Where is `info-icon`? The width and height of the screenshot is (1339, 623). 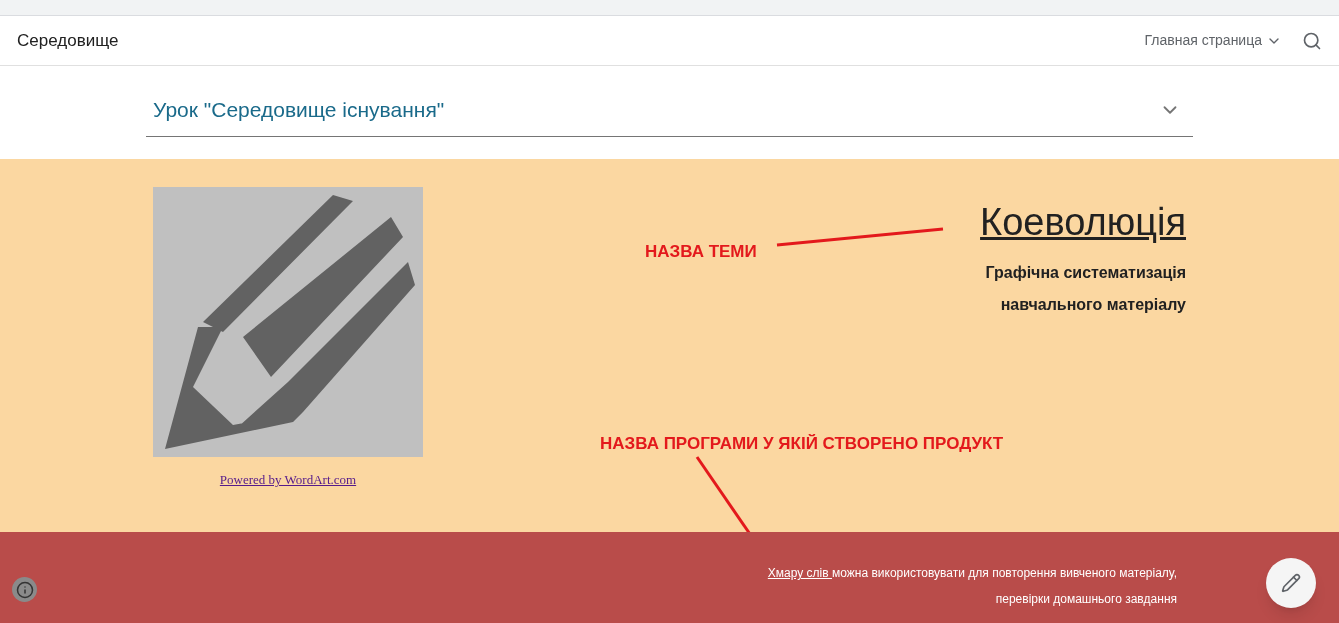
info-icon is located at coordinates (24, 589).